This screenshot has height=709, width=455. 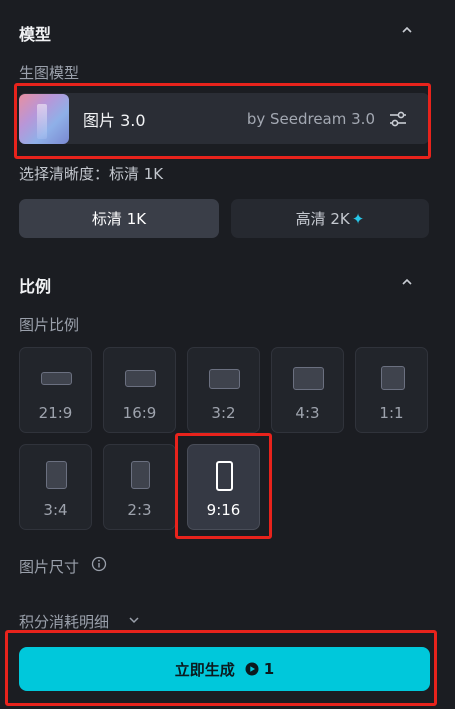 I want to click on sparkle-icon: ✦, so click(x=358, y=218).